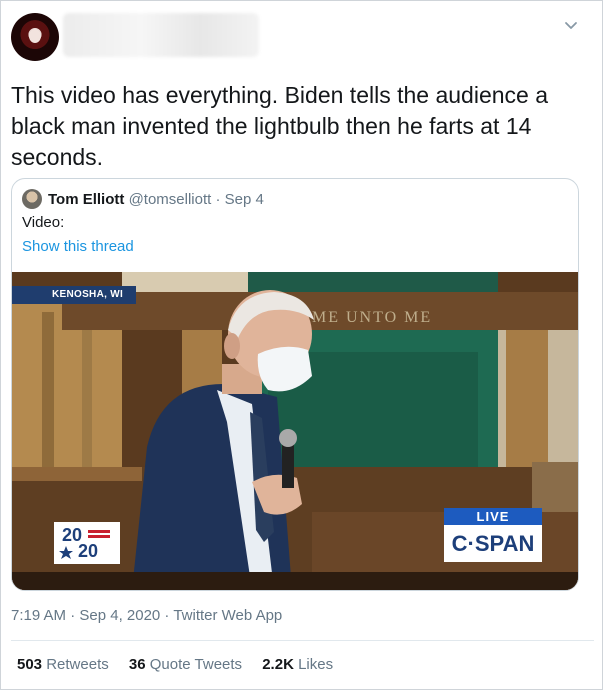  I want to click on live-badge: LIVE, so click(493, 516).